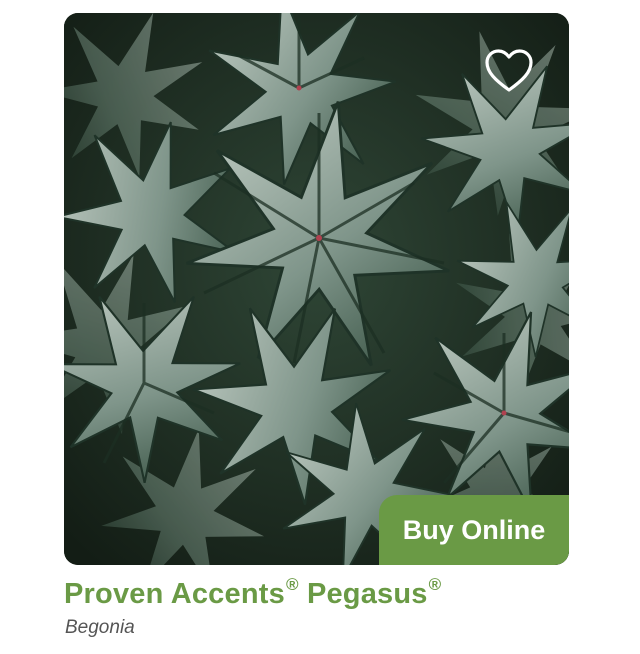 This screenshot has height=654, width=640. Describe the element at coordinates (367, 594) in the screenshot. I see `product-name-part2: Pegasus` at that location.